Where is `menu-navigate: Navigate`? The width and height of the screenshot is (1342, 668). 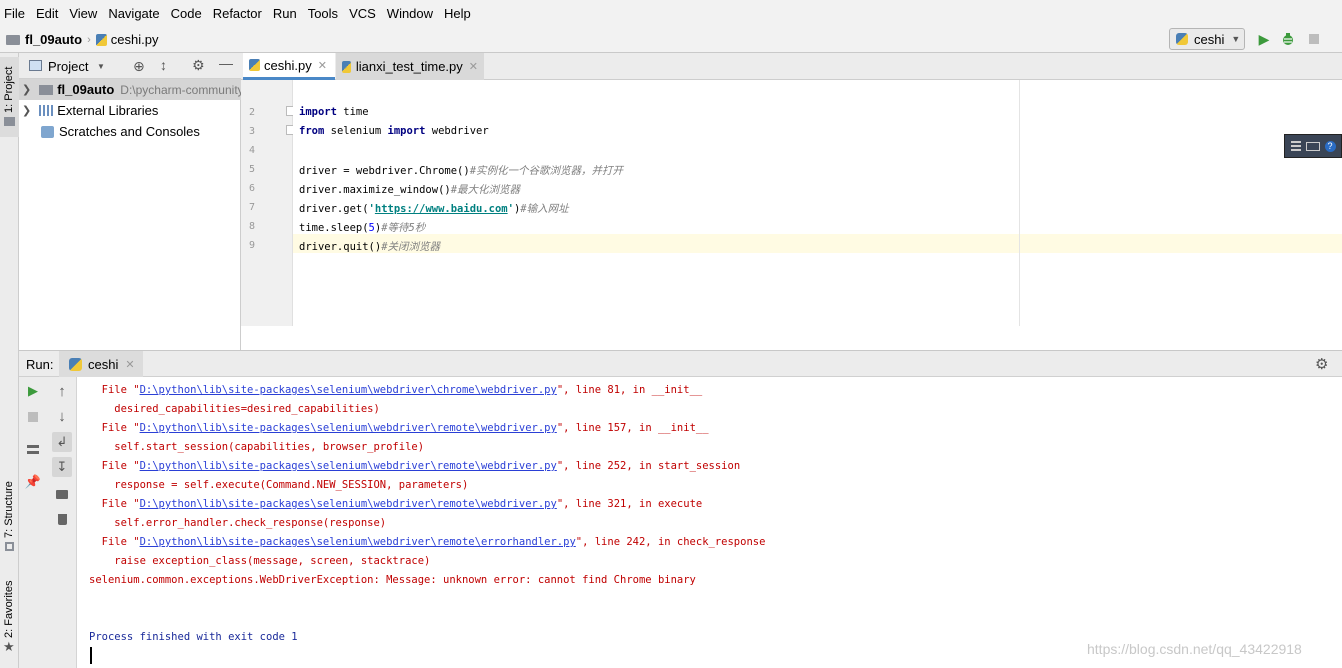
menu-navigate: Navigate is located at coordinates (133, 13).